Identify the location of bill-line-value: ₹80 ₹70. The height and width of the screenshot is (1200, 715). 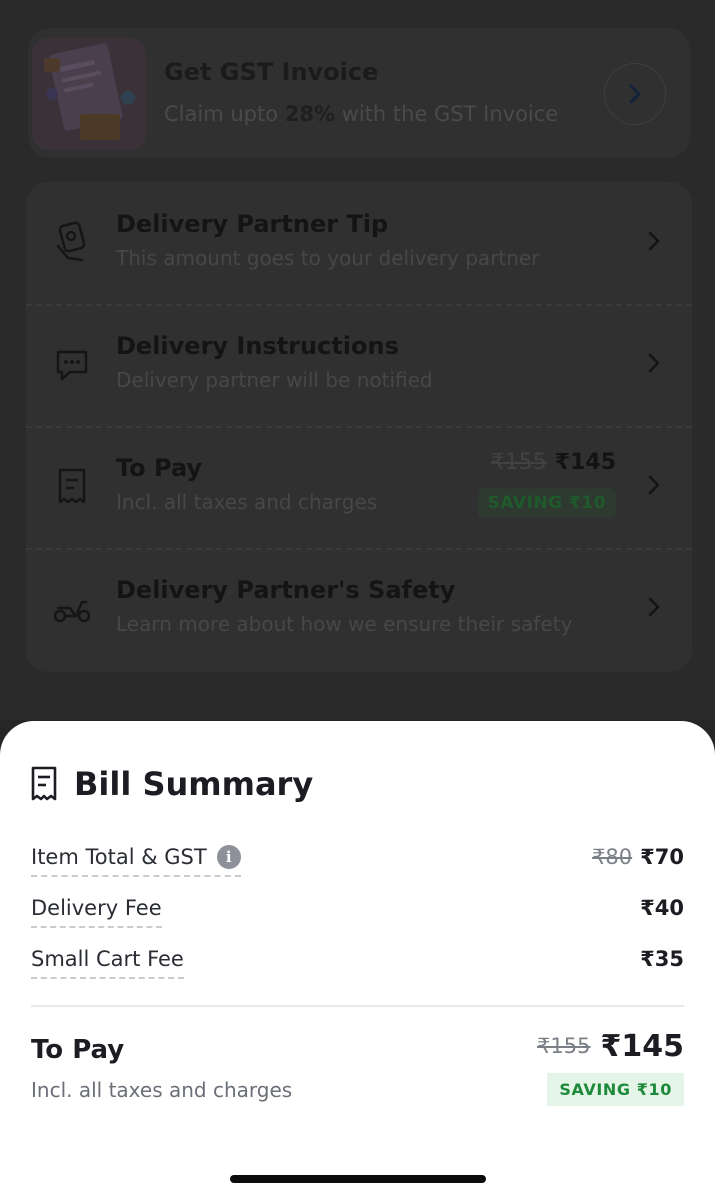
(638, 857).